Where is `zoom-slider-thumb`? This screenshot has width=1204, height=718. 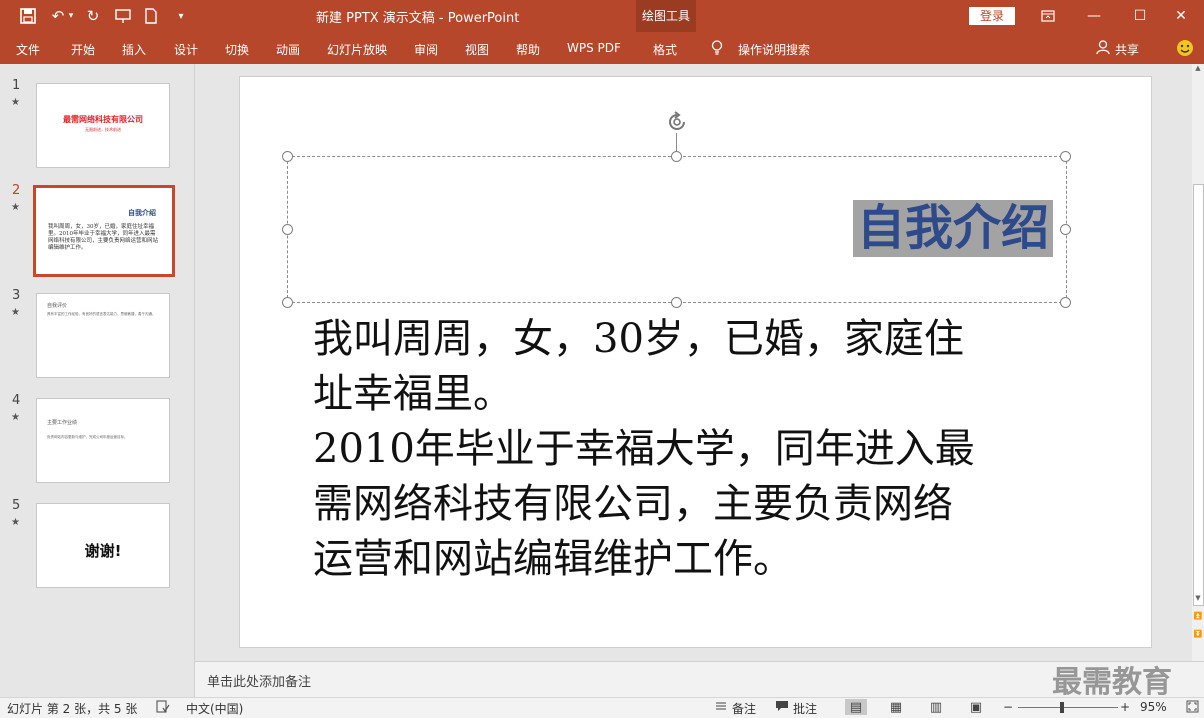 zoom-slider-thumb is located at coordinates (1062, 707).